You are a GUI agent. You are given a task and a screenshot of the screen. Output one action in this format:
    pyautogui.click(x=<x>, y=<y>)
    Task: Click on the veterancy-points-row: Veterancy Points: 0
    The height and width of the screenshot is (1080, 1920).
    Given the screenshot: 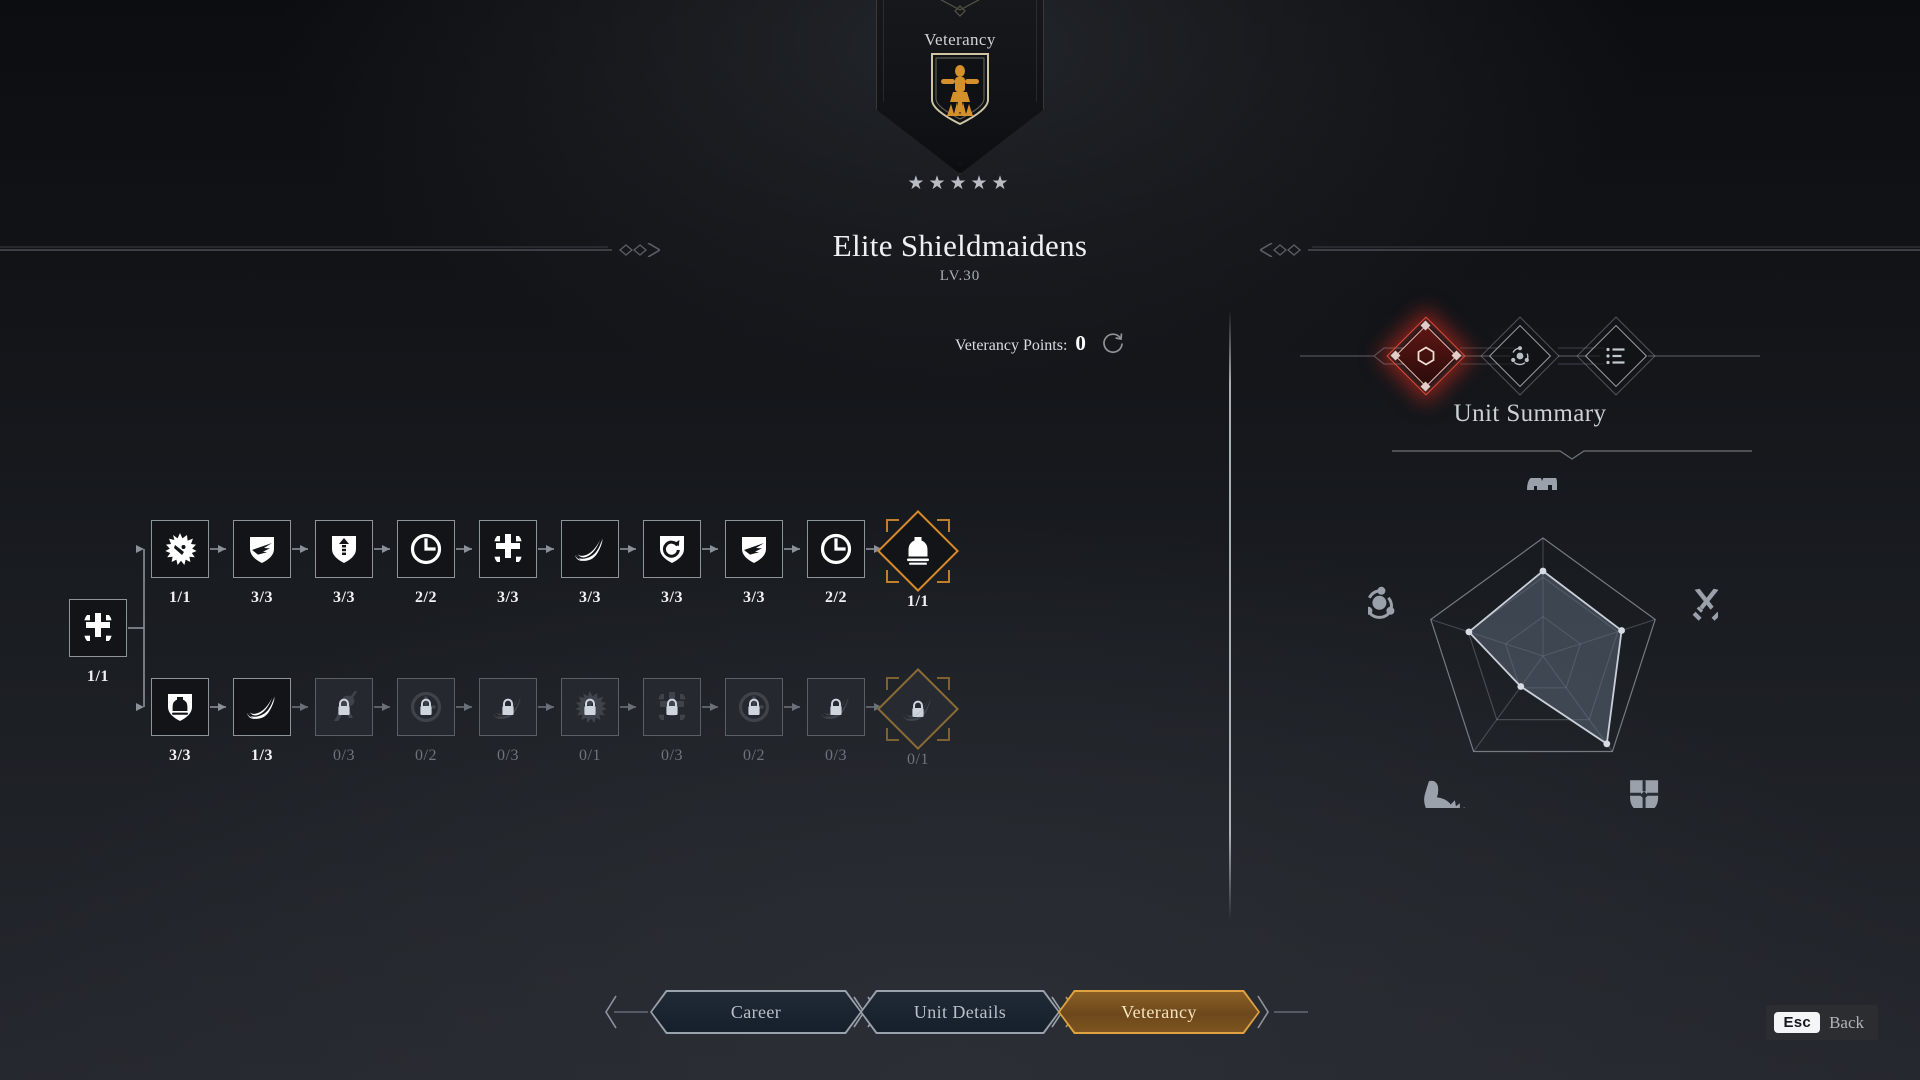 What is the action you would take?
    pyautogui.click(x=1040, y=343)
    